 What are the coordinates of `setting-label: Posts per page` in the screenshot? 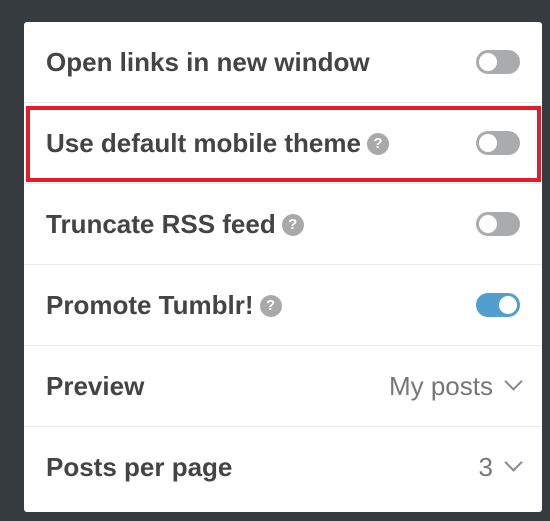 It's located at (139, 467).